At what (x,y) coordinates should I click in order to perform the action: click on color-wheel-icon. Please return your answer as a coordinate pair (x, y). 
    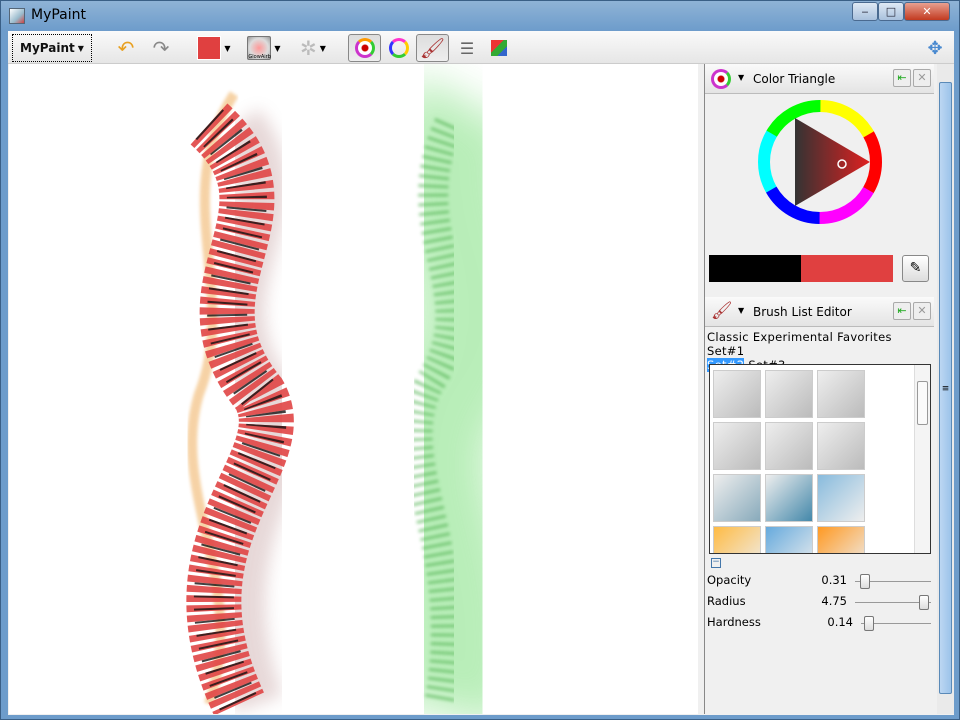
    Looking at the image, I should click on (399, 48).